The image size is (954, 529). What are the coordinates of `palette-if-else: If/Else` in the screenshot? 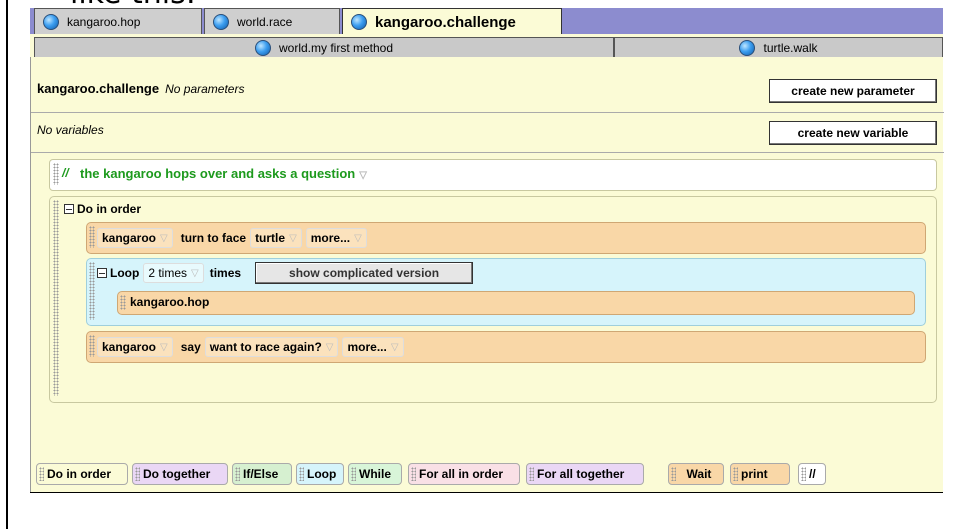 It's located at (262, 474).